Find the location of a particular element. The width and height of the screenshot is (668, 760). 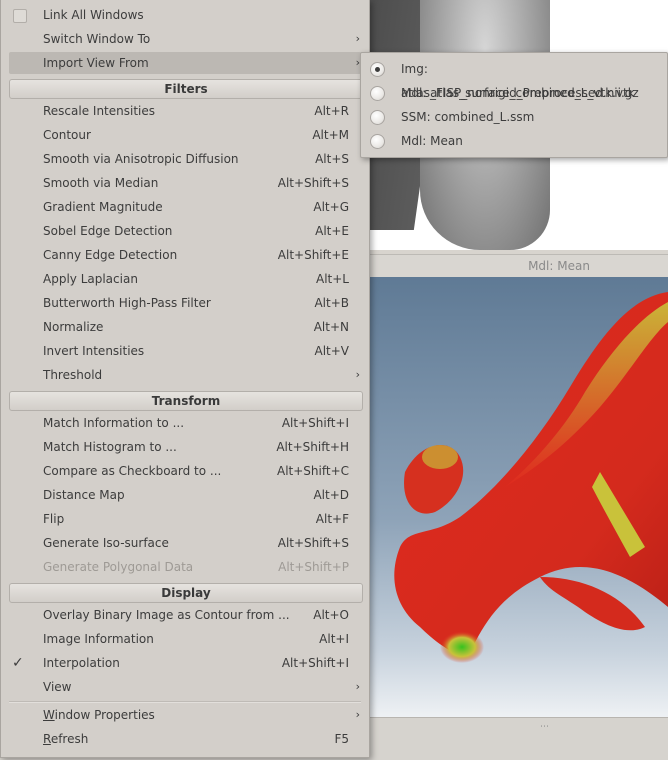

menu-item-smooth-anisotropic: Smooth via Anisotropic Diffusion Alt+S is located at coordinates (185, 159).